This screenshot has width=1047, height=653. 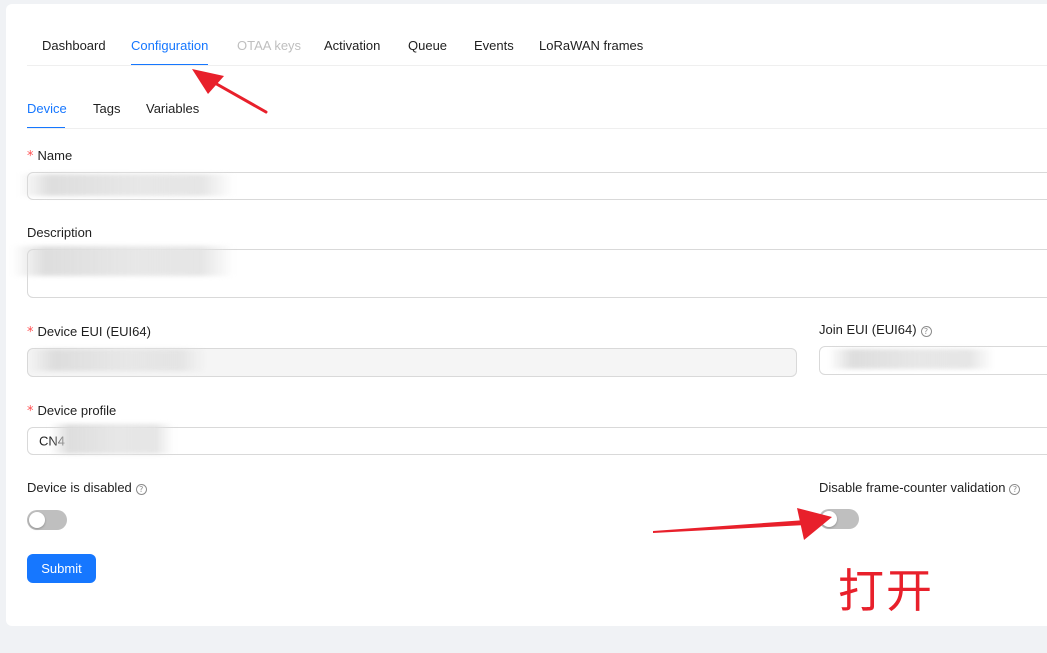 What do you see at coordinates (230, 91) in the screenshot?
I see `arrow-to-configuration-icon` at bounding box center [230, 91].